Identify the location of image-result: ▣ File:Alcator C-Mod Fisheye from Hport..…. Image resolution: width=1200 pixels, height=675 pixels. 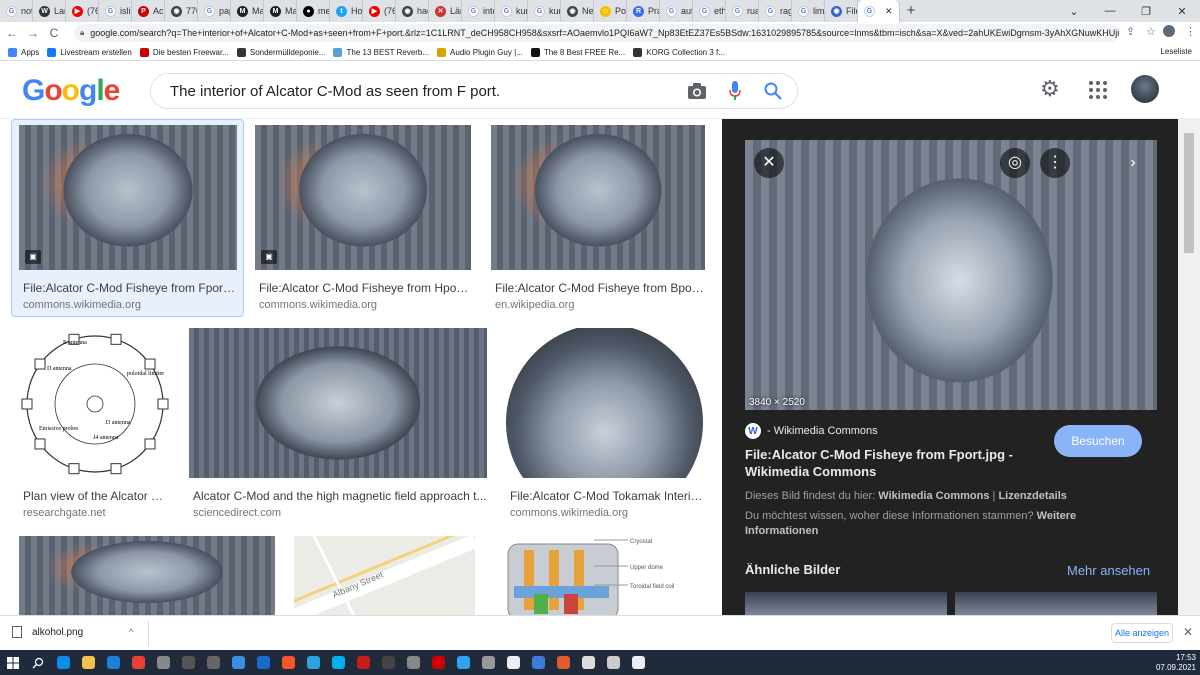
(363, 220).